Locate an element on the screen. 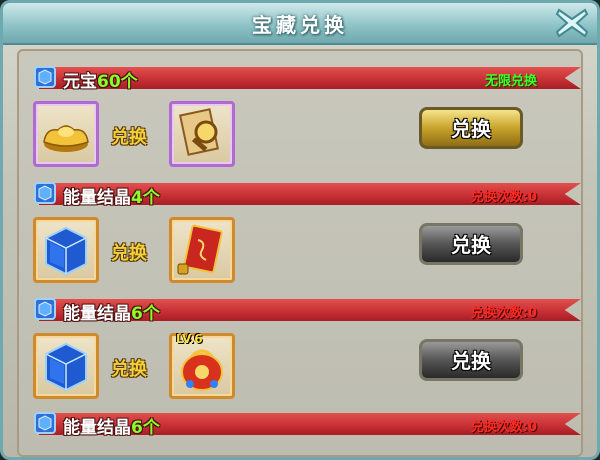  title-bar: 宝藏兑换 is located at coordinates (300, 24).